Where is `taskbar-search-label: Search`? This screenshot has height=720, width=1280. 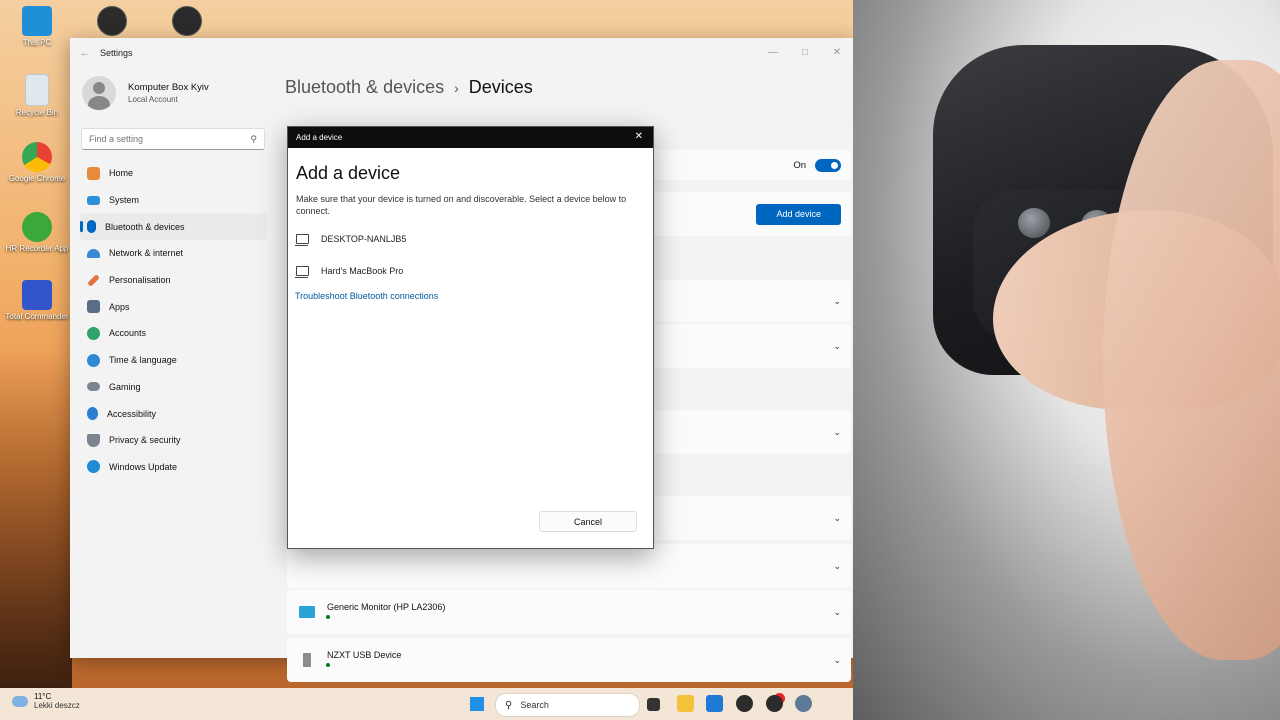
taskbar-search-label: Search is located at coordinates (534, 705).